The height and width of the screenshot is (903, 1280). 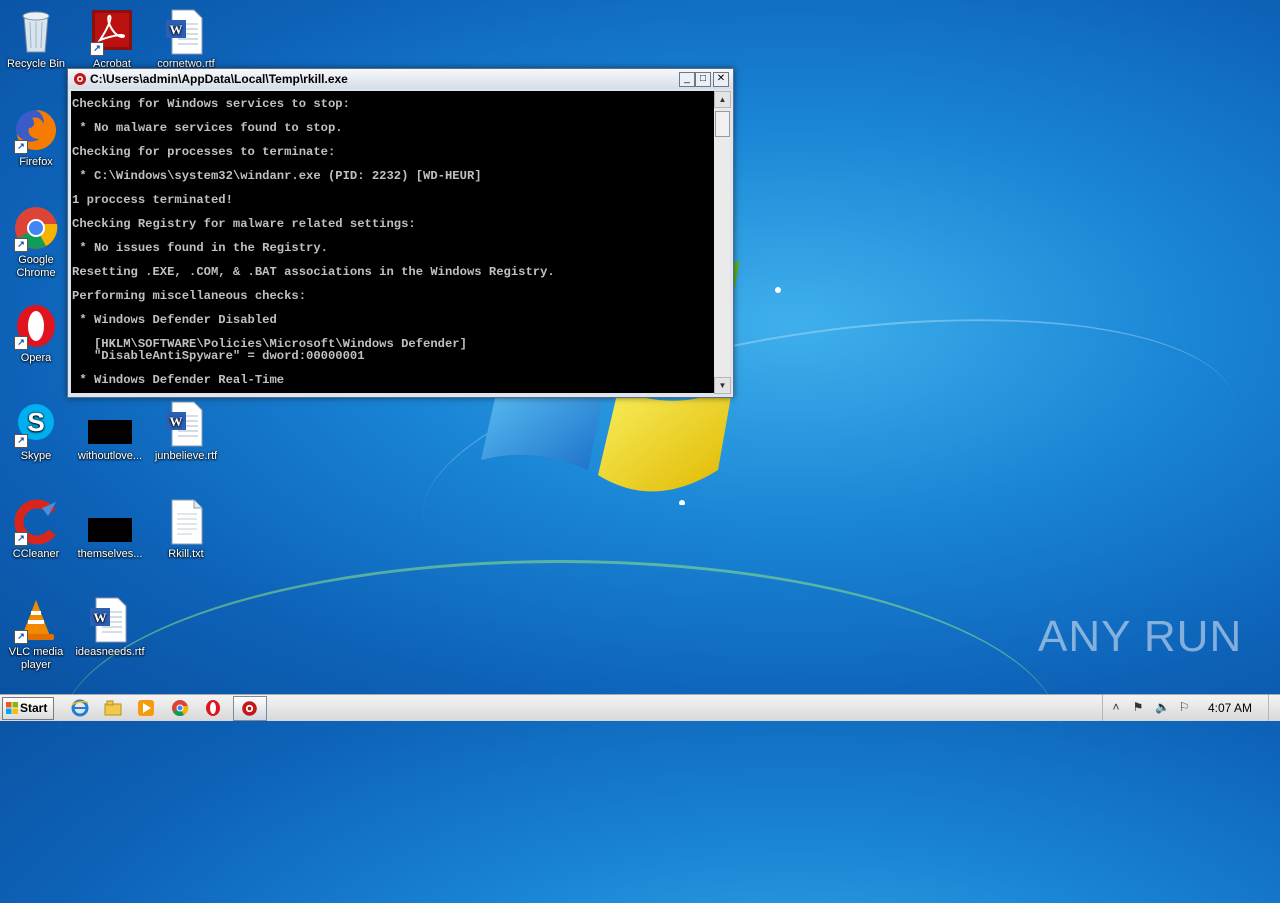 I want to click on desktop-icon-cornetwo: W cornetwo.rtf, so click(x=186, y=39).